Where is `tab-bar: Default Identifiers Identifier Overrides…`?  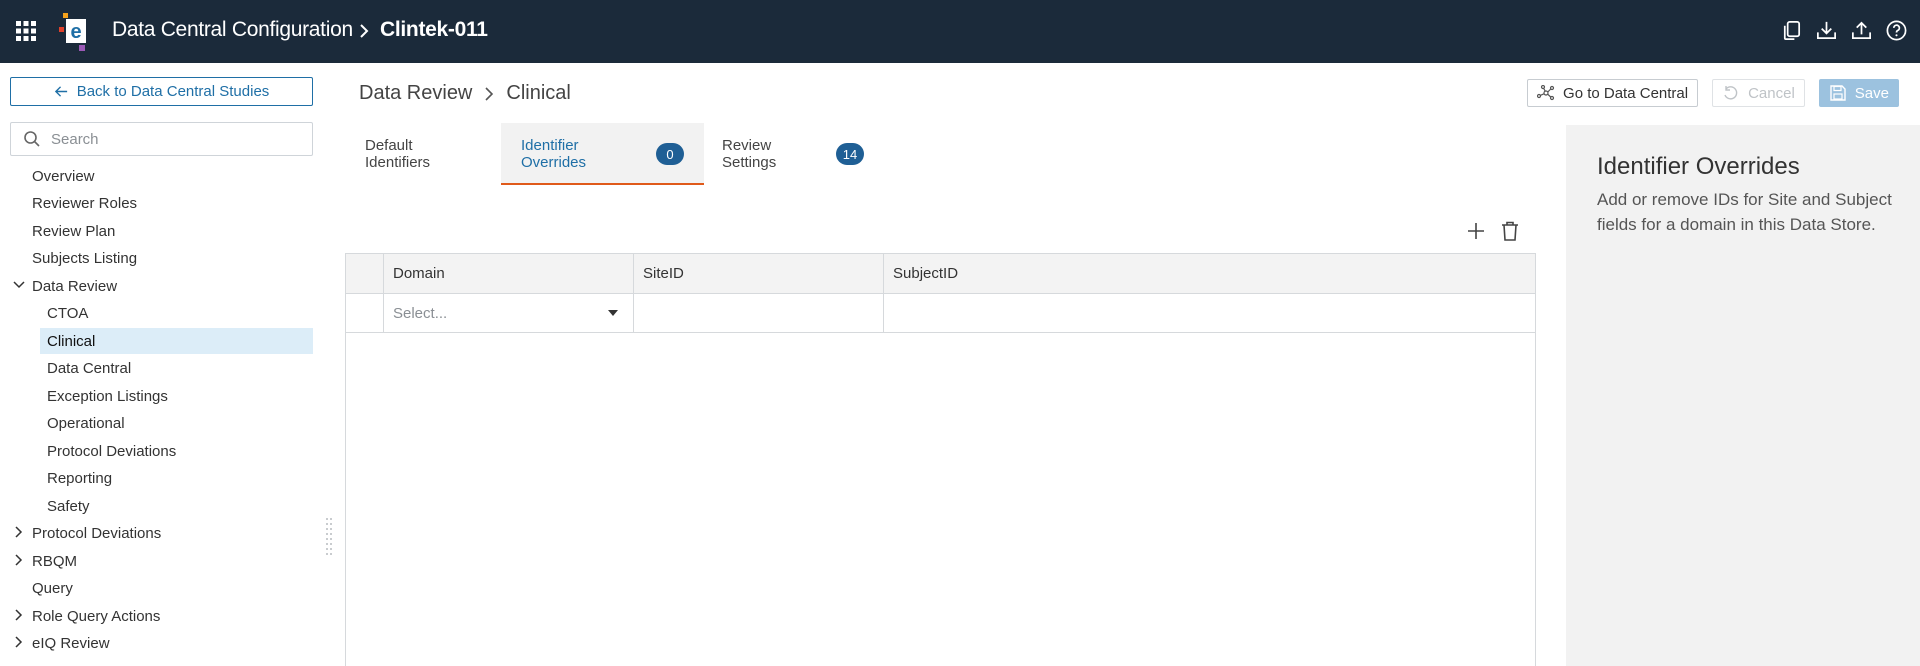 tab-bar: Default Identifiers Identifier Overrides… is located at coordinates (614, 154).